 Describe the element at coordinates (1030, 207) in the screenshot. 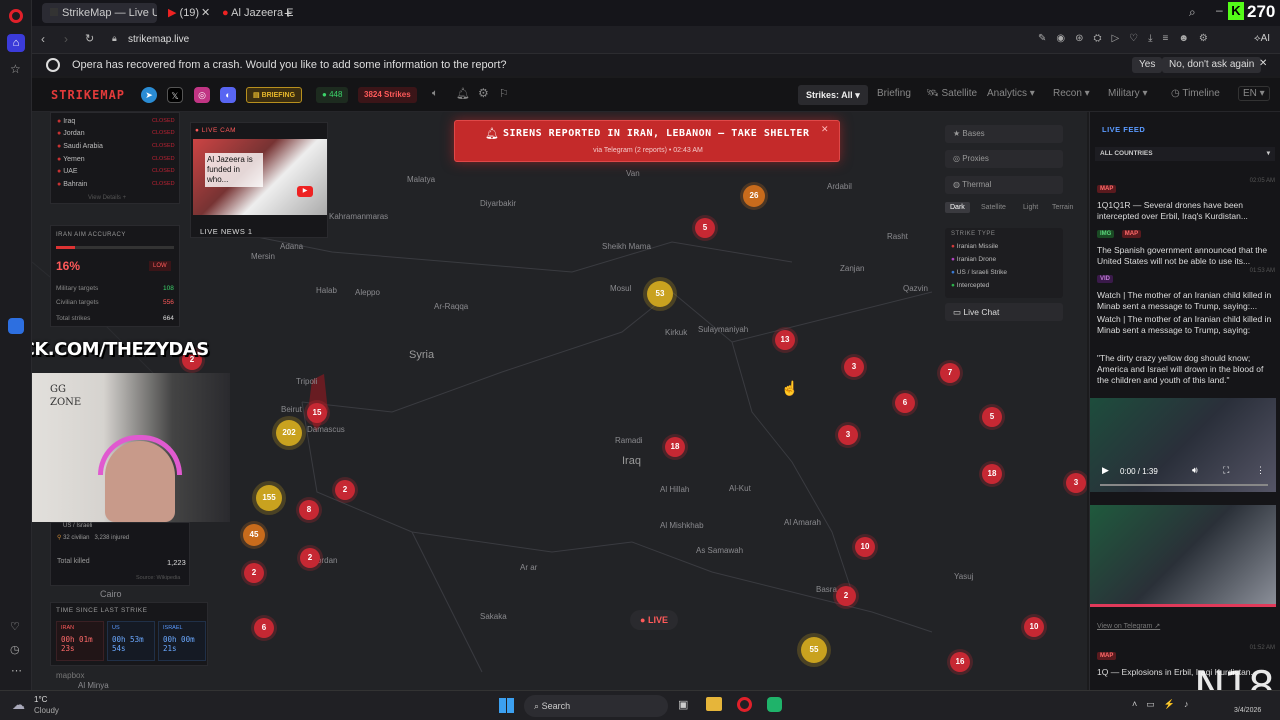

I see `style-light: Light` at that location.